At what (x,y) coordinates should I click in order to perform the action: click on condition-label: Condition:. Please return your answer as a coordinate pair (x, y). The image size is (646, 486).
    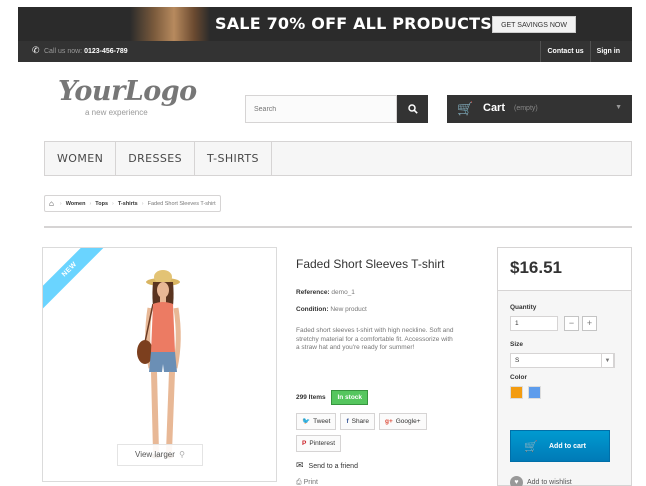
    Looking at the image, I should click on (312, 309).